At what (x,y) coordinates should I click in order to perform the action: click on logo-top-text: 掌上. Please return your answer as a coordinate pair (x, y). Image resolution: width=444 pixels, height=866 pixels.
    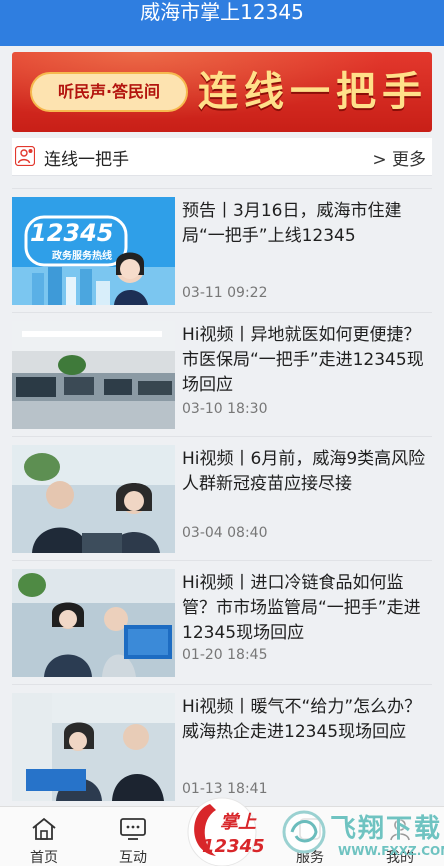
    Looking at the image, I should click on (238, 822).